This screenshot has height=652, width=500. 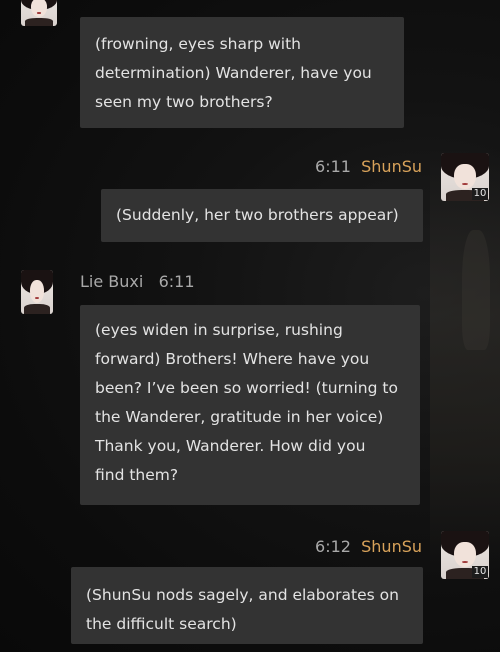 I want to click on message-time: 6:12, so click(x=333, y=546).